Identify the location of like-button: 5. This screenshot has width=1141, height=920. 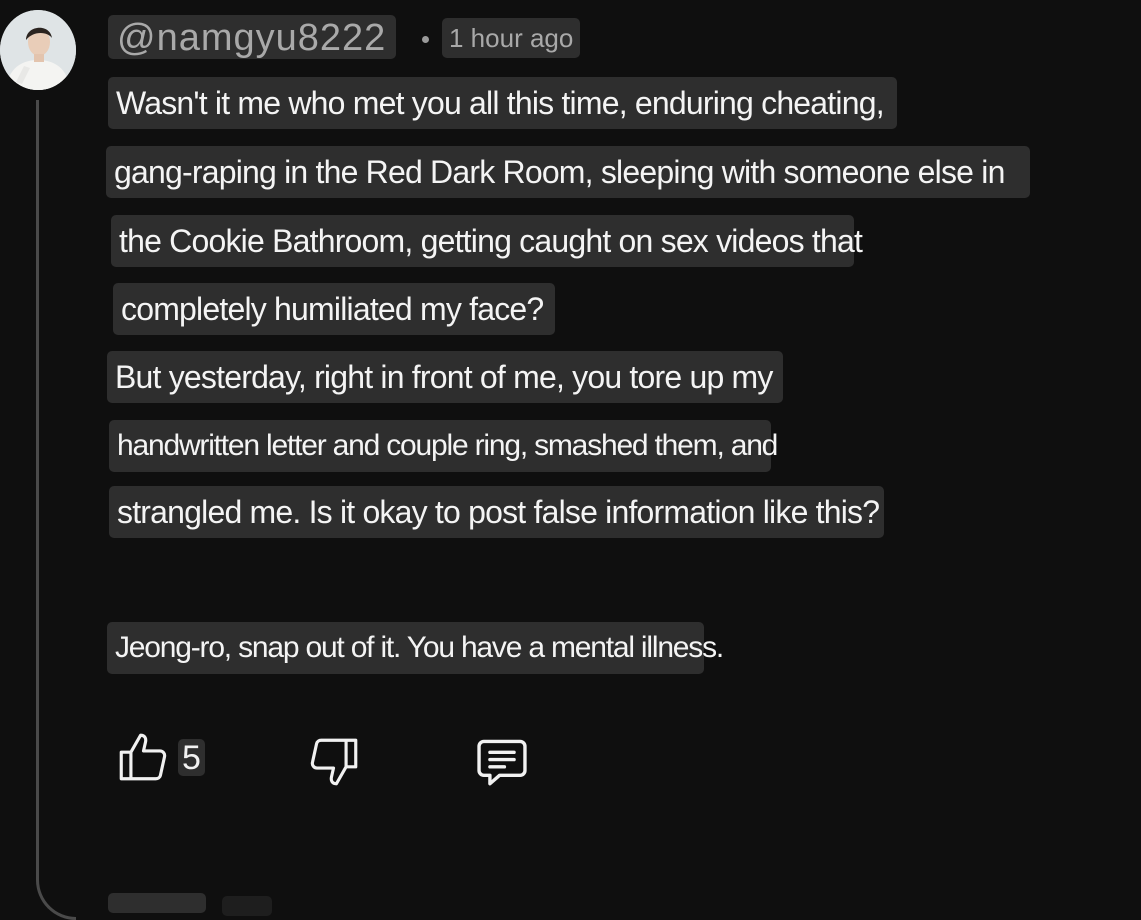
(159, 757).